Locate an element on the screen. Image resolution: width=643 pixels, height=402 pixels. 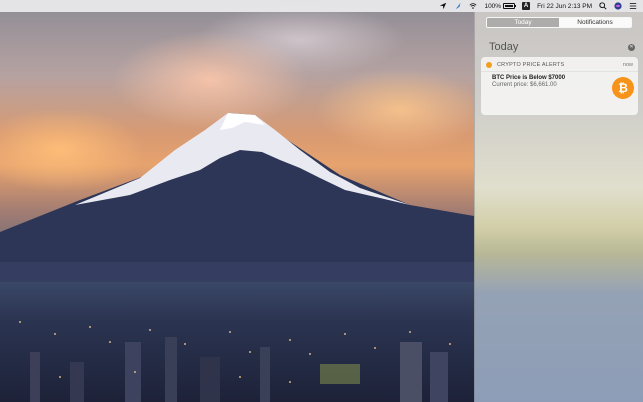
section-title: Today is located at coordinates (504, 47).